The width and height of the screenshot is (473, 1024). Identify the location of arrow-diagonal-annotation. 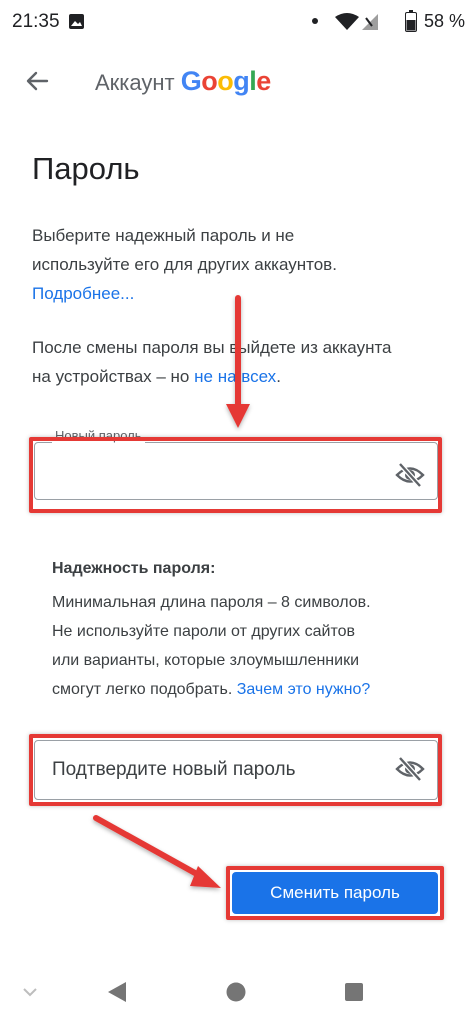
(157, 851).